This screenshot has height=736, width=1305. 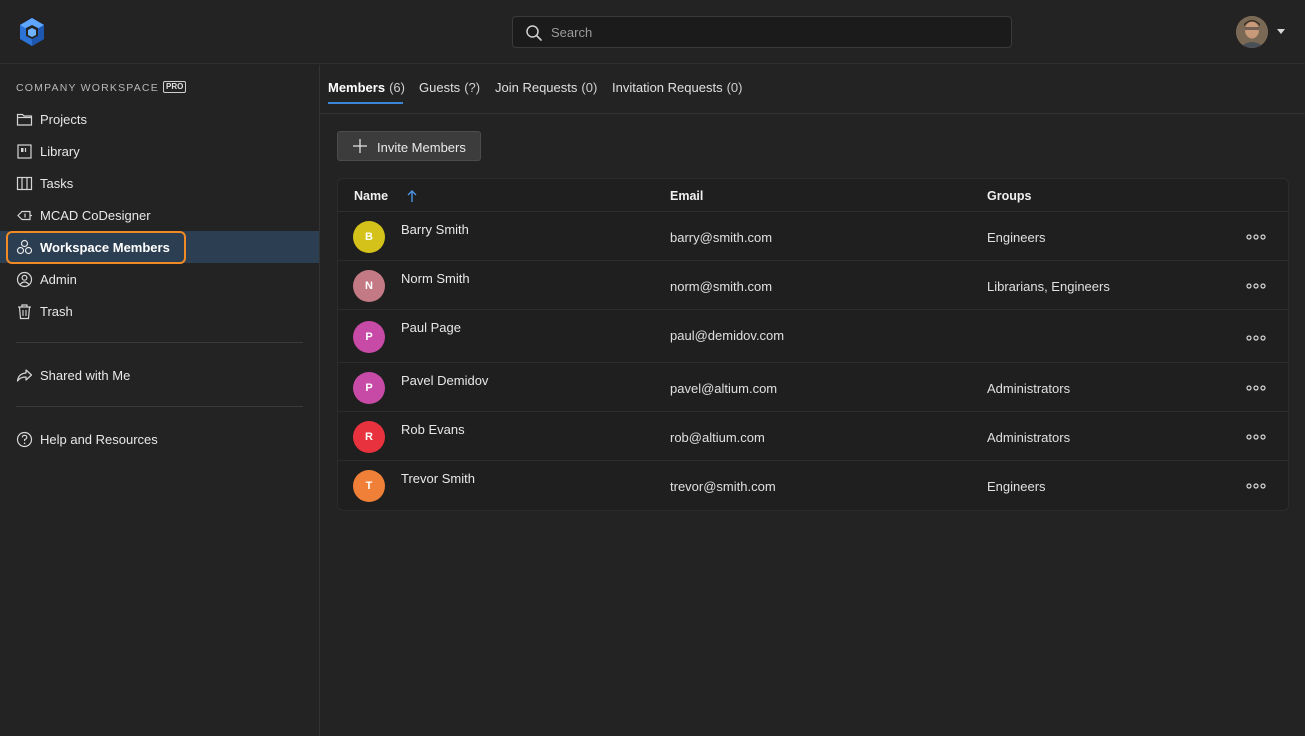 I want to click on tab-guests: Guests (?), so click(x=449, y=92).